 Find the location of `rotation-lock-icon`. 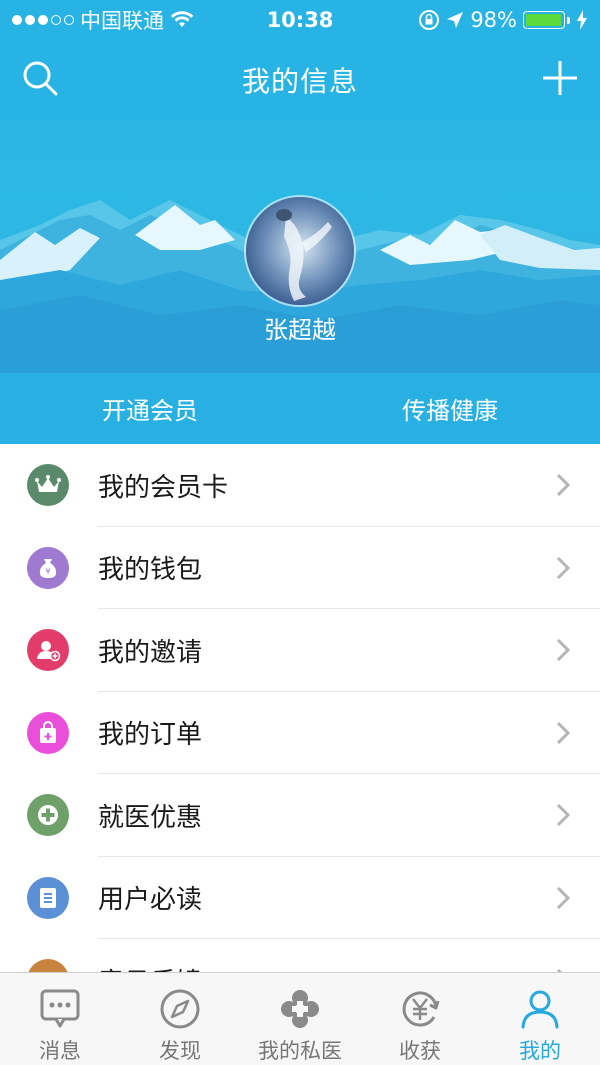

rotation-lock-icon is located at coordinates (429, 20).